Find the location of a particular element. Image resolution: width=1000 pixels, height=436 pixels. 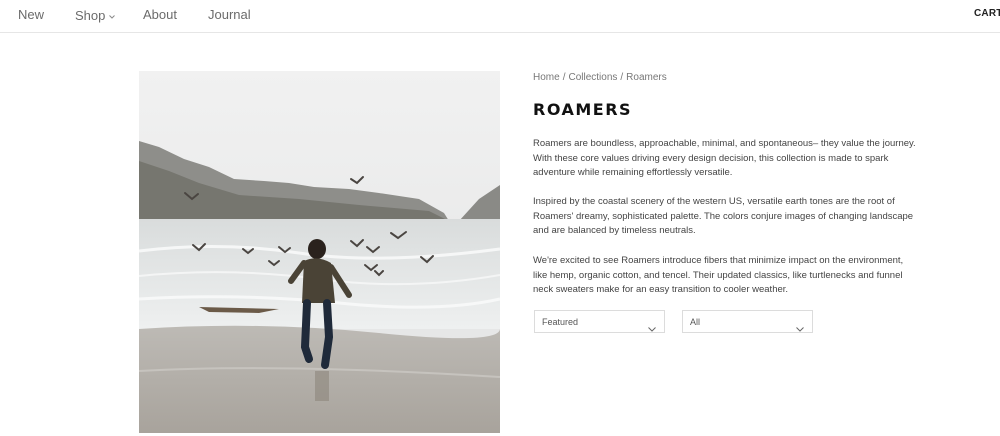

breadcrumb-collections: Collections is located at coordinates (592, 77).